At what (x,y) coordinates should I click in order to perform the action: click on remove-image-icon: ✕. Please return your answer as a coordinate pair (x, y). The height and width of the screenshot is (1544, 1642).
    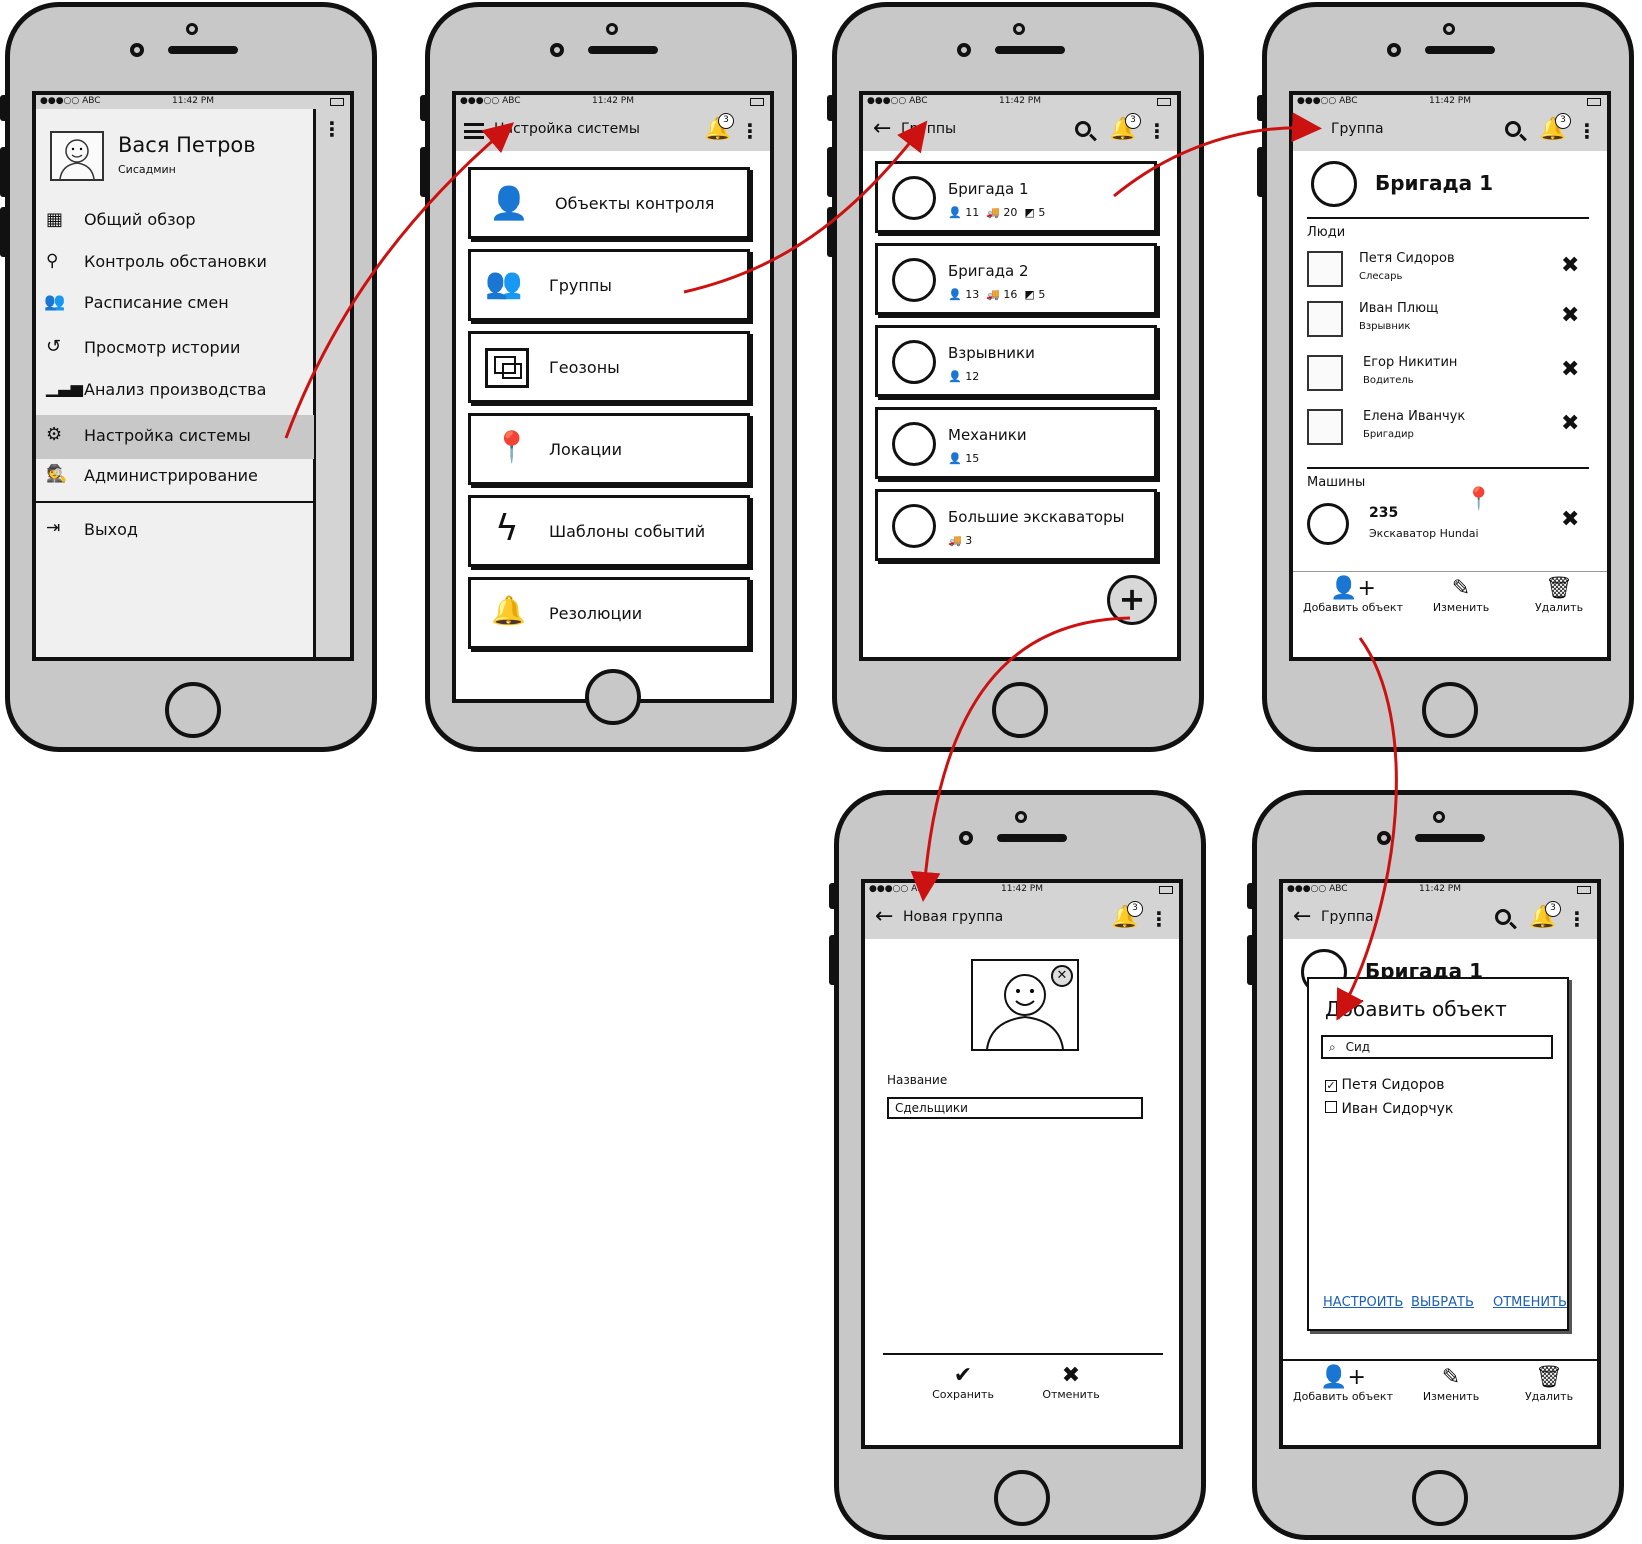
    Looking at the image, I should click on (1062, 976).